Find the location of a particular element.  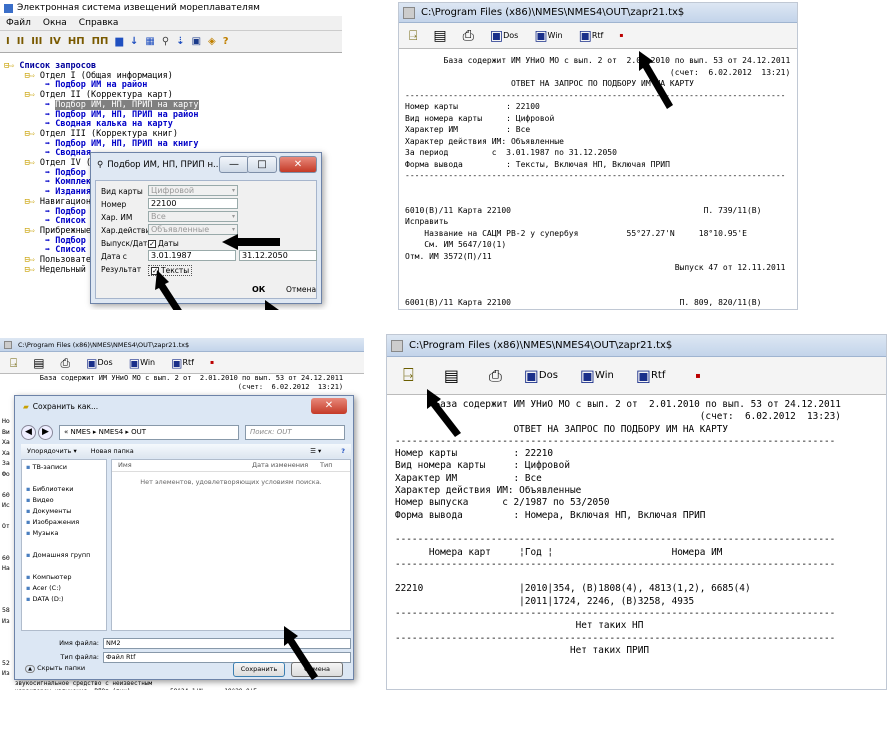

cancel-button: Отмена is located at coordinates (301, 289).